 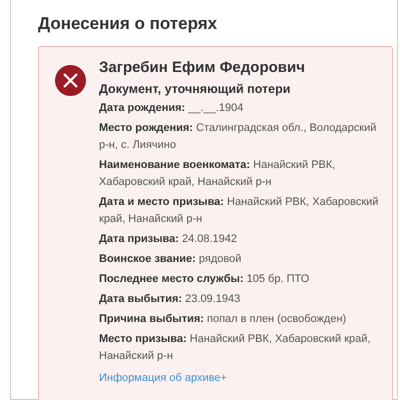 I want to click on record-field: Место рождения: Сталинградская обл., Володарский р-н, с. Лиячино, so click(x=240, y=137).